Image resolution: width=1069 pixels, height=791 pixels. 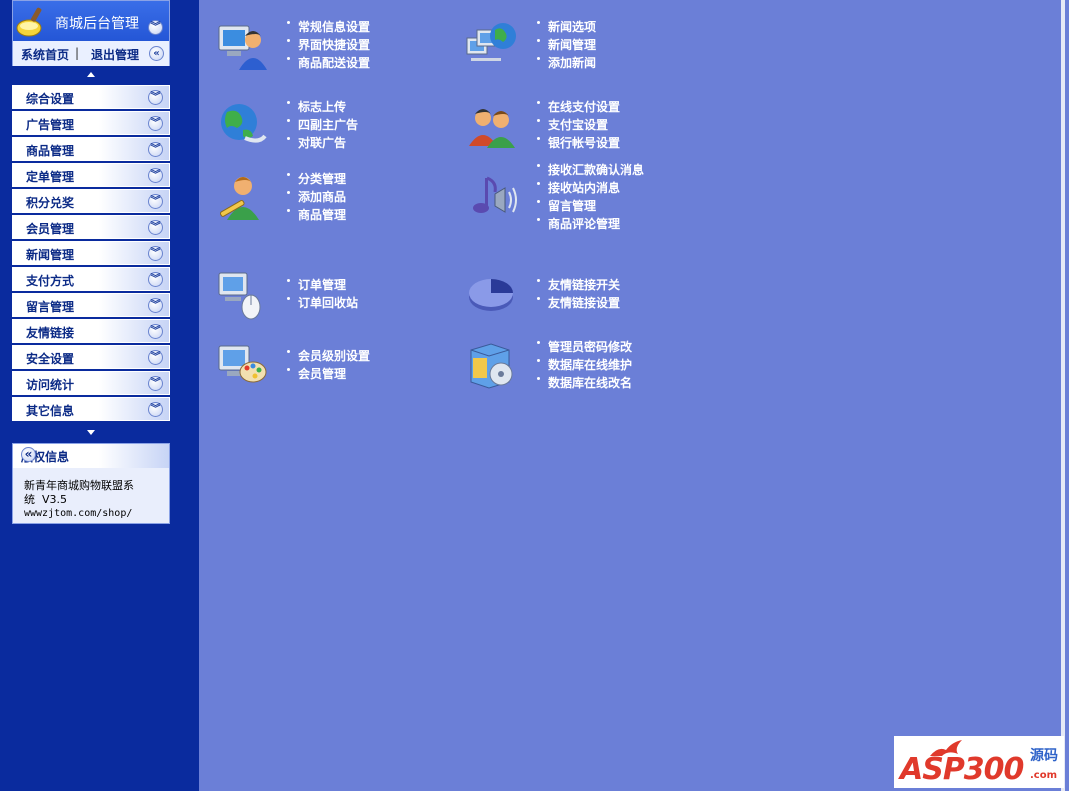 I want to click on sidebar-item-label: 积分兑奖, so click(x=50, y=203).